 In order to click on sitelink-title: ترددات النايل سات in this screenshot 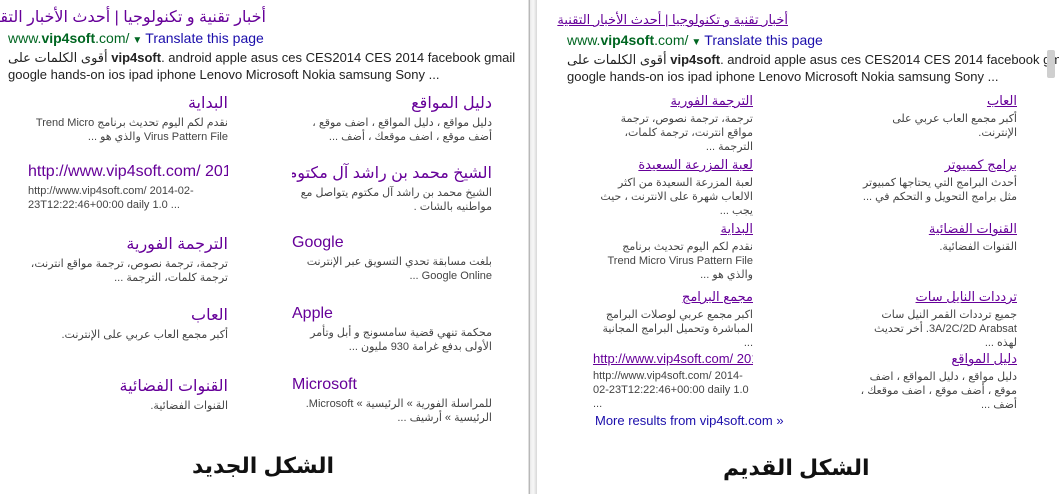, I will do `click(937, 297)`.